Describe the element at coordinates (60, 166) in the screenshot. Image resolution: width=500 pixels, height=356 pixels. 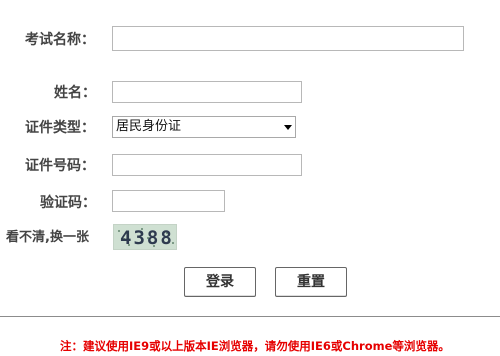
I see `id-number-label: 证件号码：` at that location.